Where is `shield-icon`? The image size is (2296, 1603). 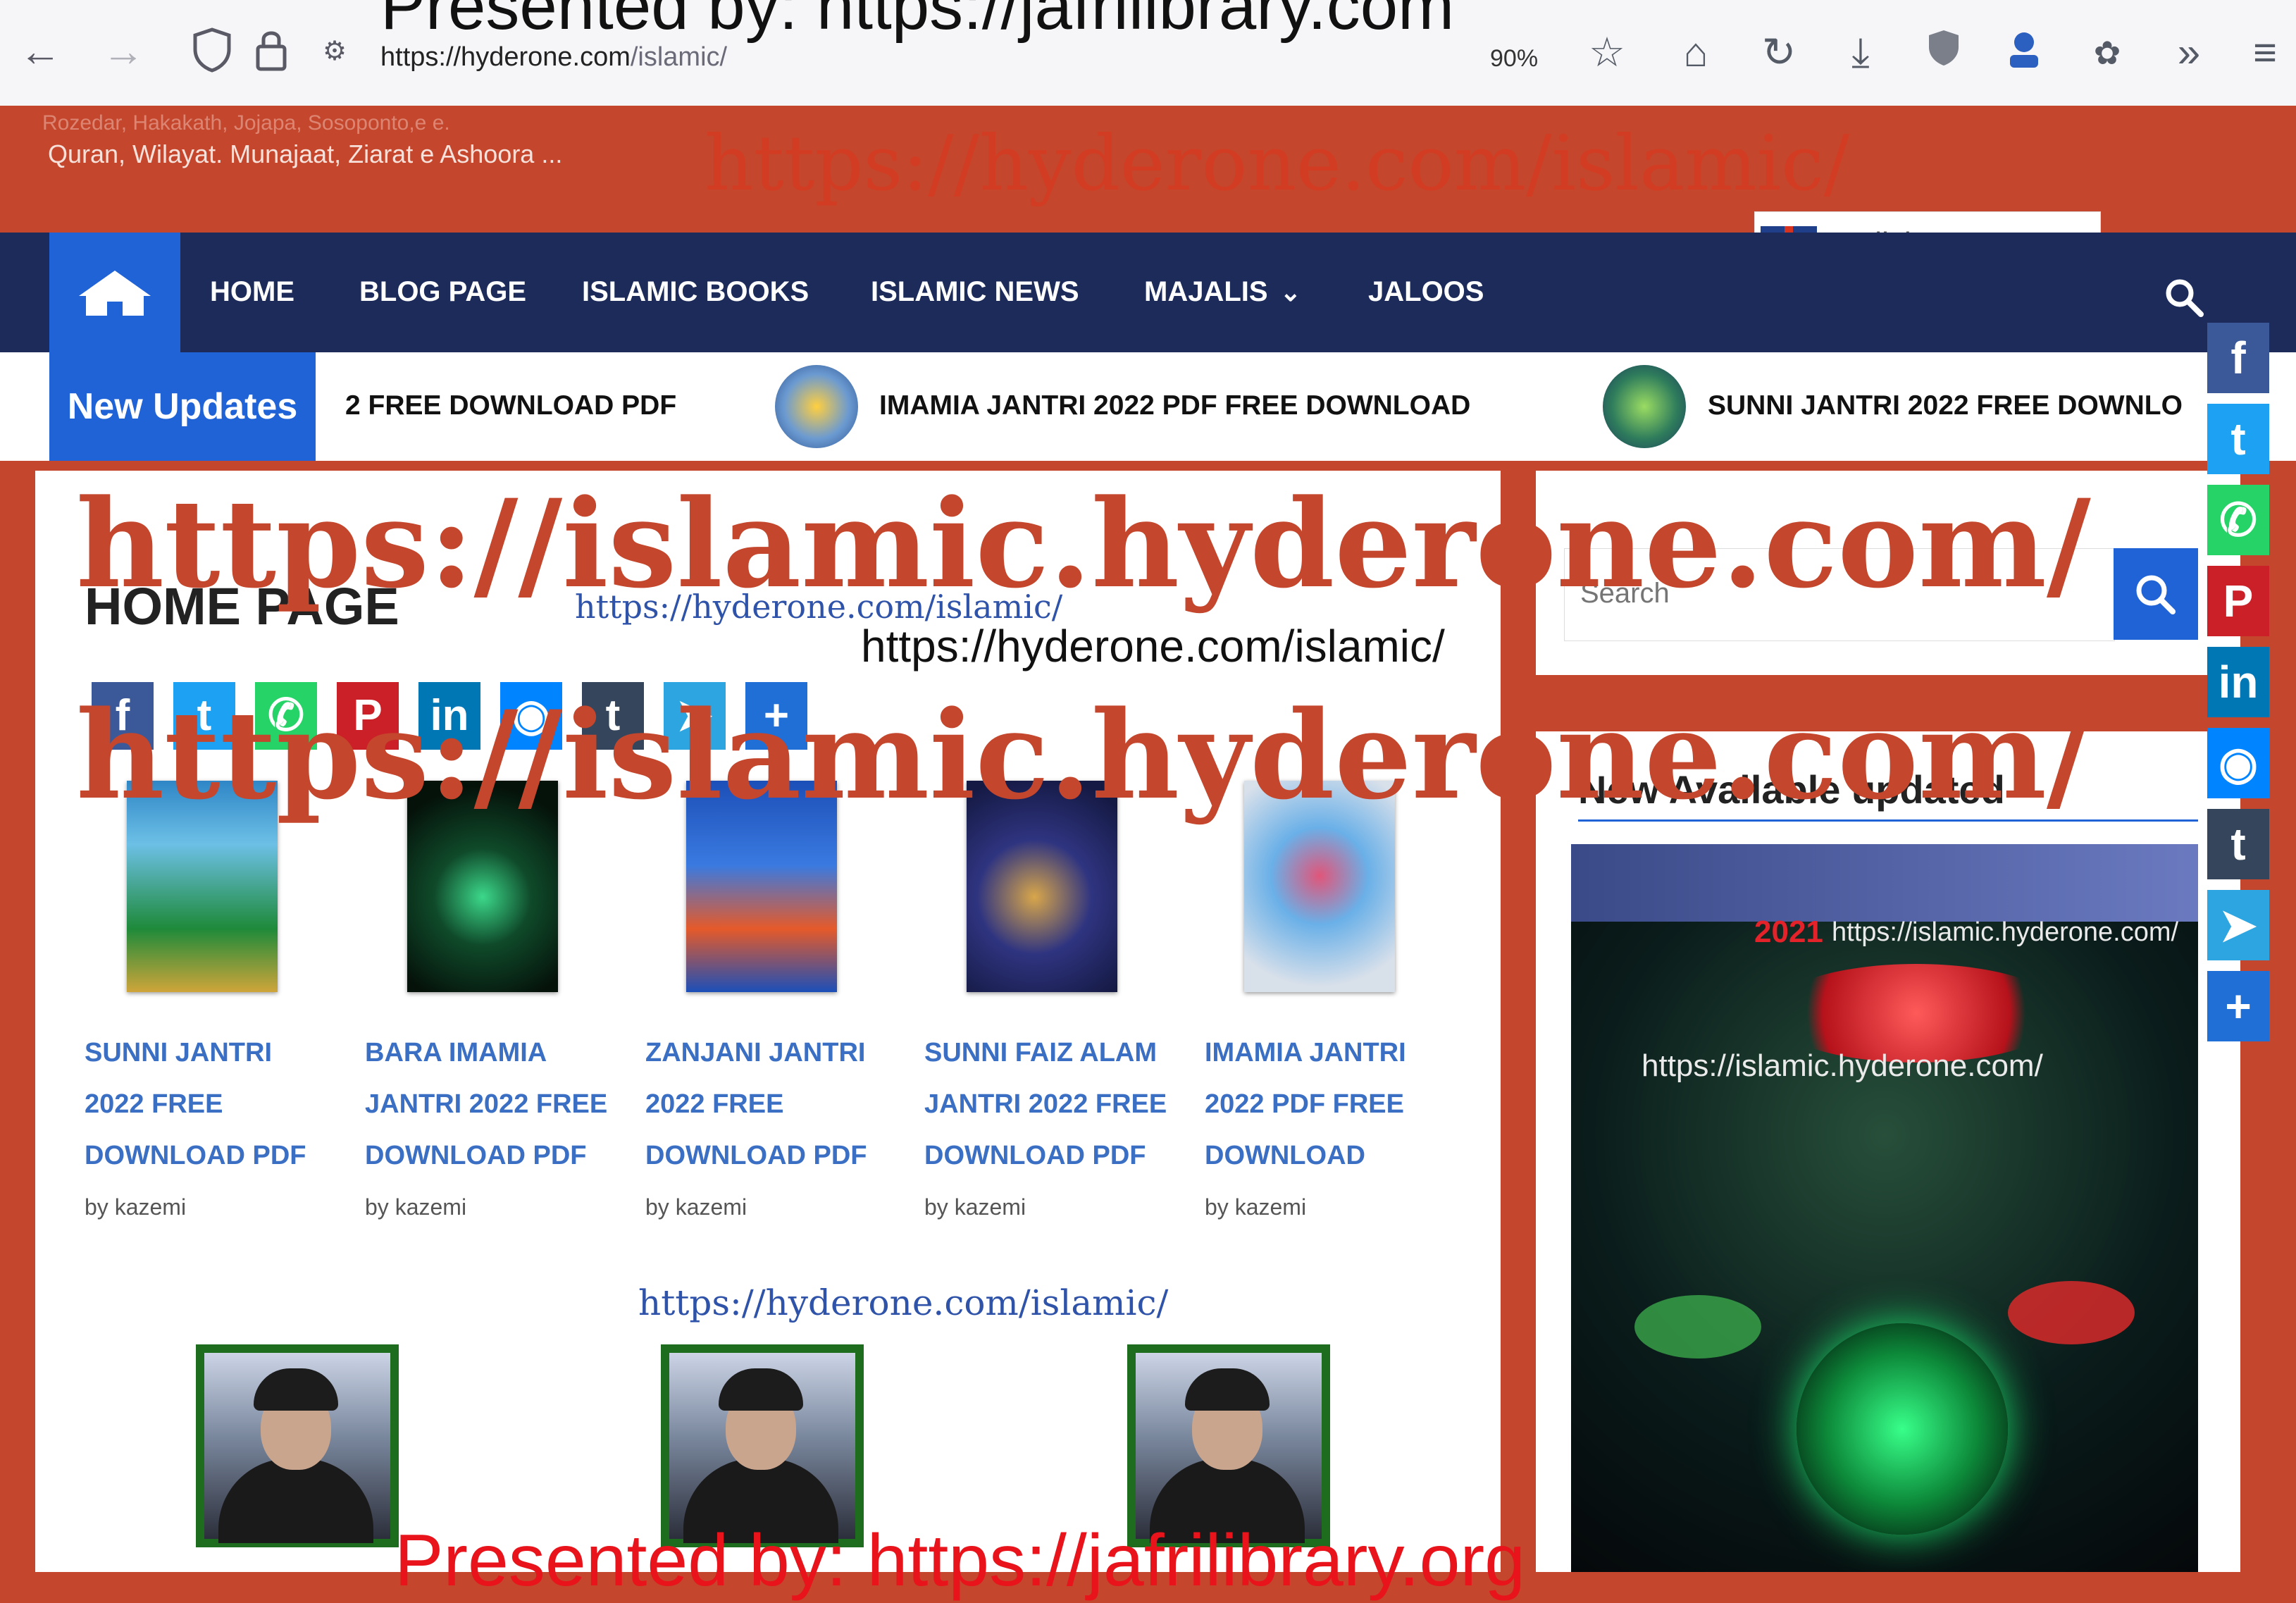
shield-icon is located at coordinates (212, 51).